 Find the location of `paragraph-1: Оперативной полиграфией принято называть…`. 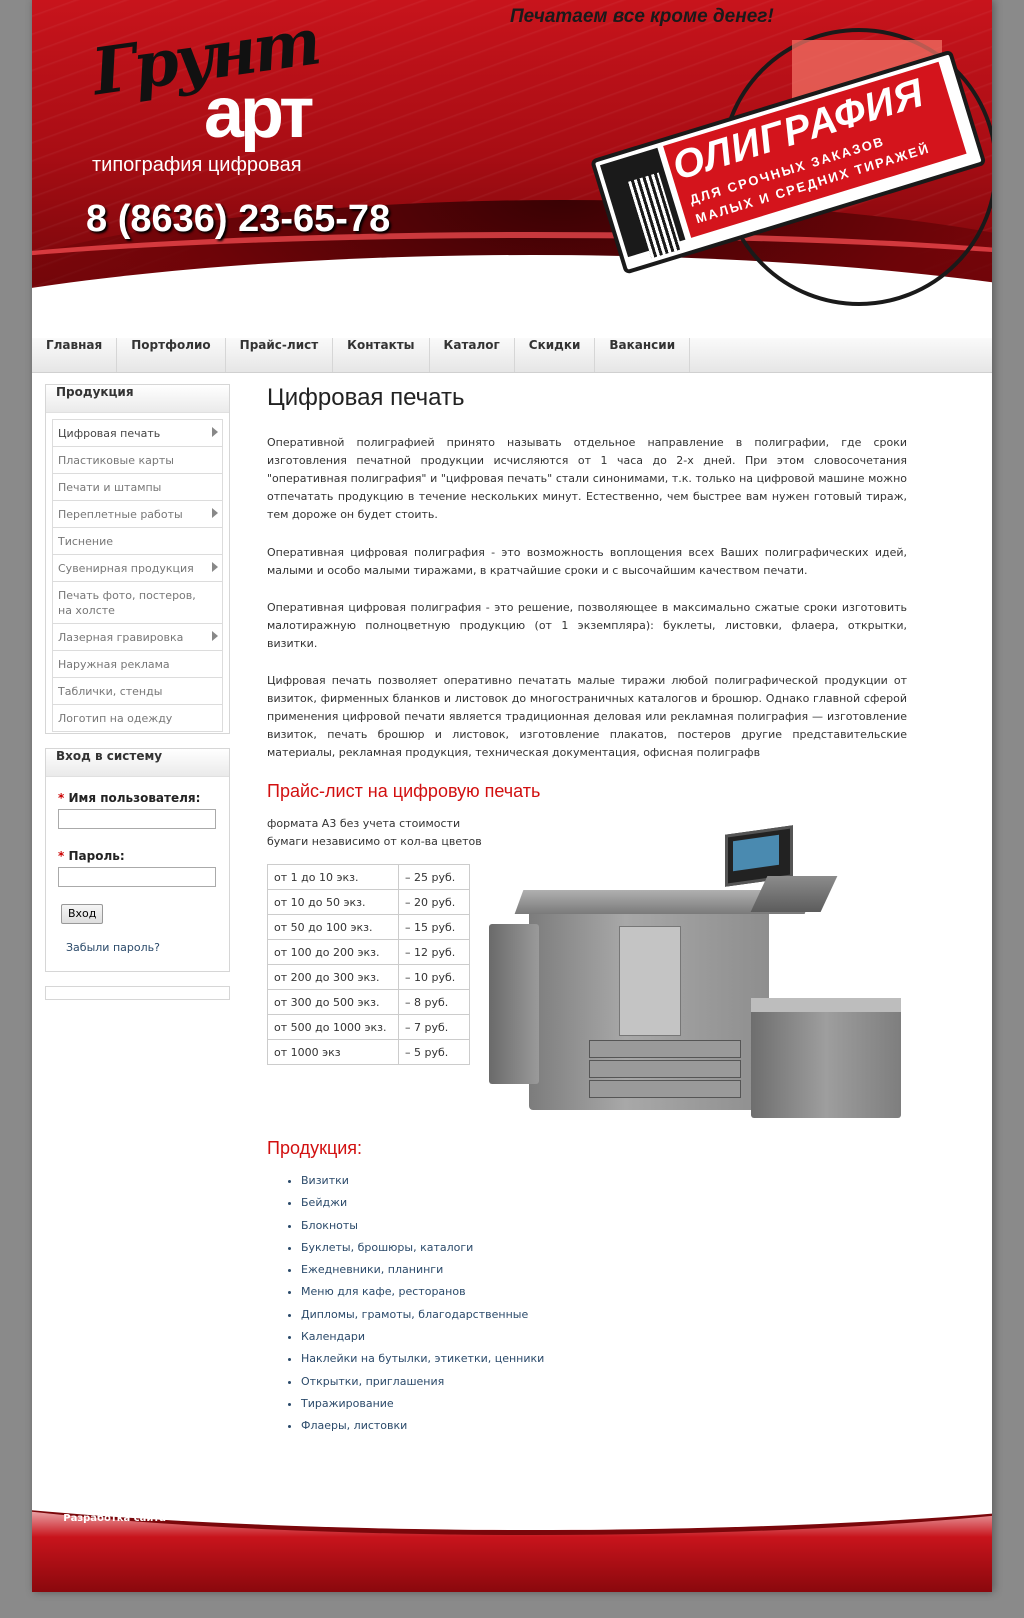

paragraph-1: Оперативной полиграфией принято называть… is located at coordinates (587, 478).